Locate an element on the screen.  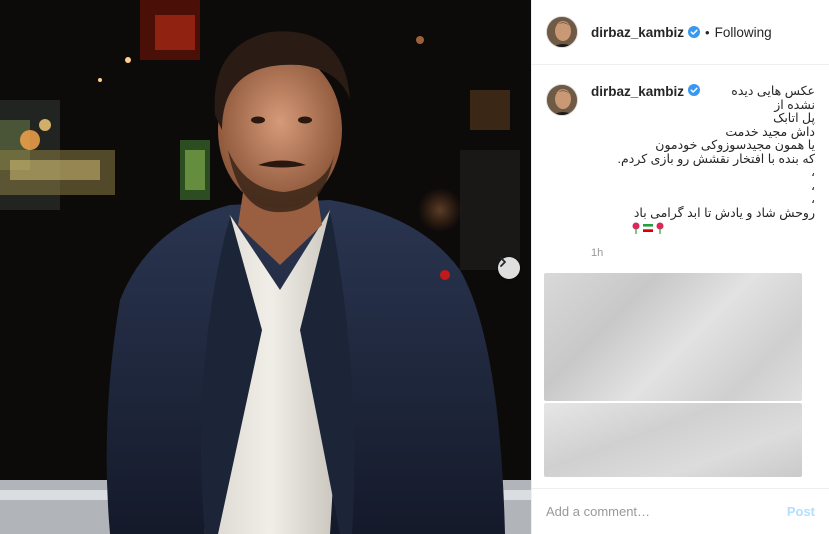
caption-line: داش مجید خدمت is located at coordinates (770, 131).